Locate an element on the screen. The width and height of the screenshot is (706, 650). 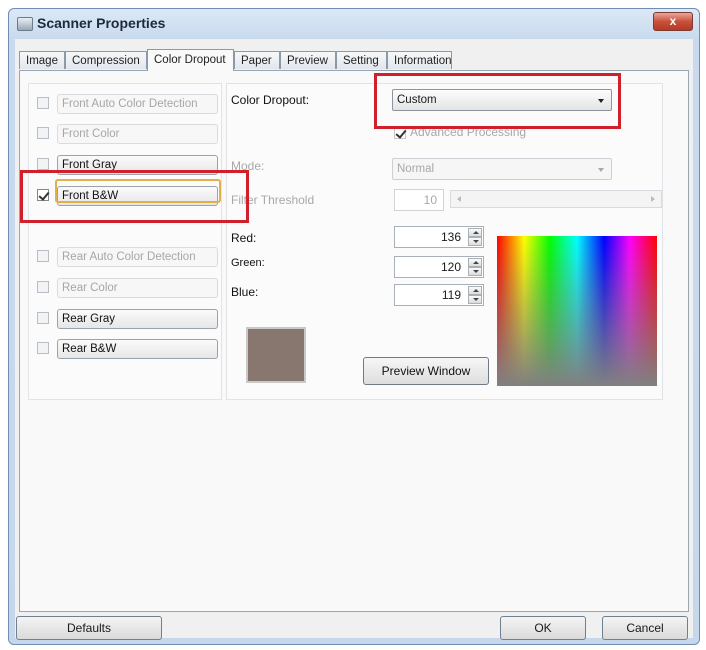
scanner-app-icon is located at coordinates (25, 24).